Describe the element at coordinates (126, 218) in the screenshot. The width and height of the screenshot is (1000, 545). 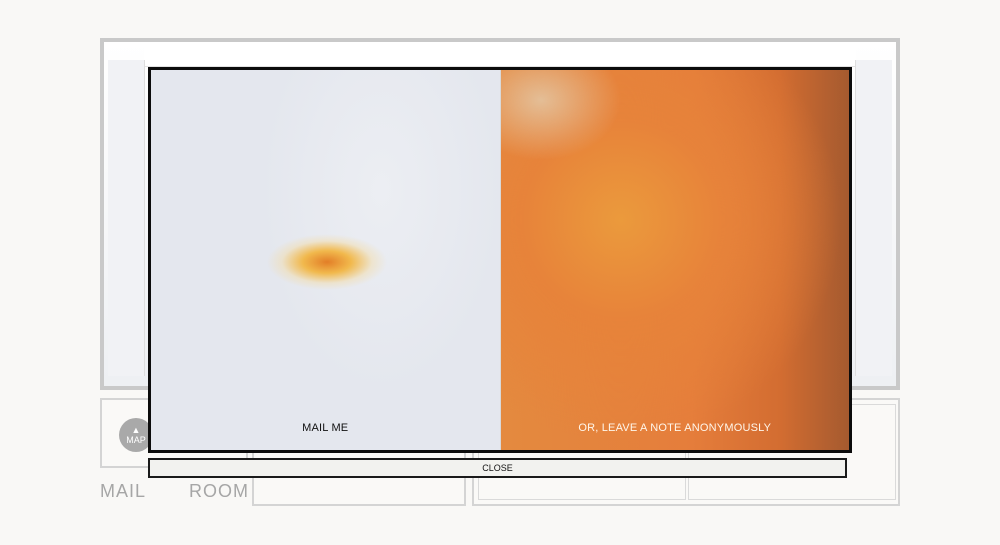
I see `room-left-wall` at that location.